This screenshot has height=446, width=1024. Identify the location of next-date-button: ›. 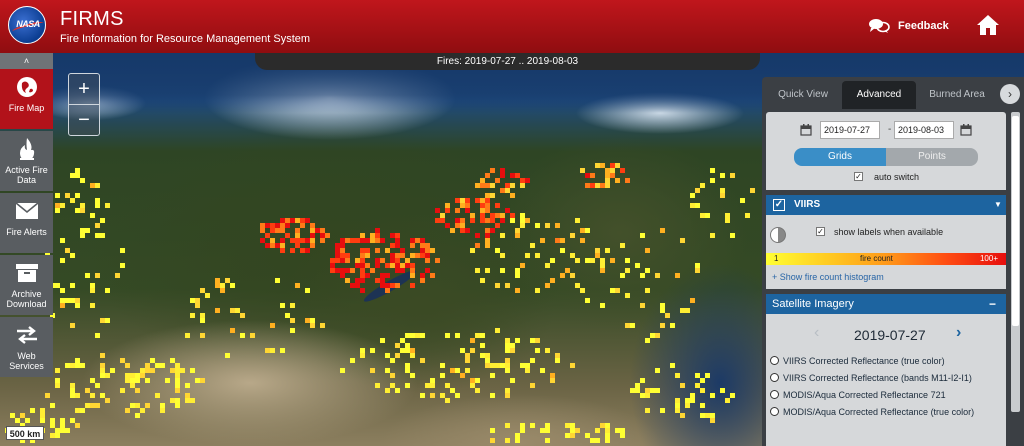
(958, 333).